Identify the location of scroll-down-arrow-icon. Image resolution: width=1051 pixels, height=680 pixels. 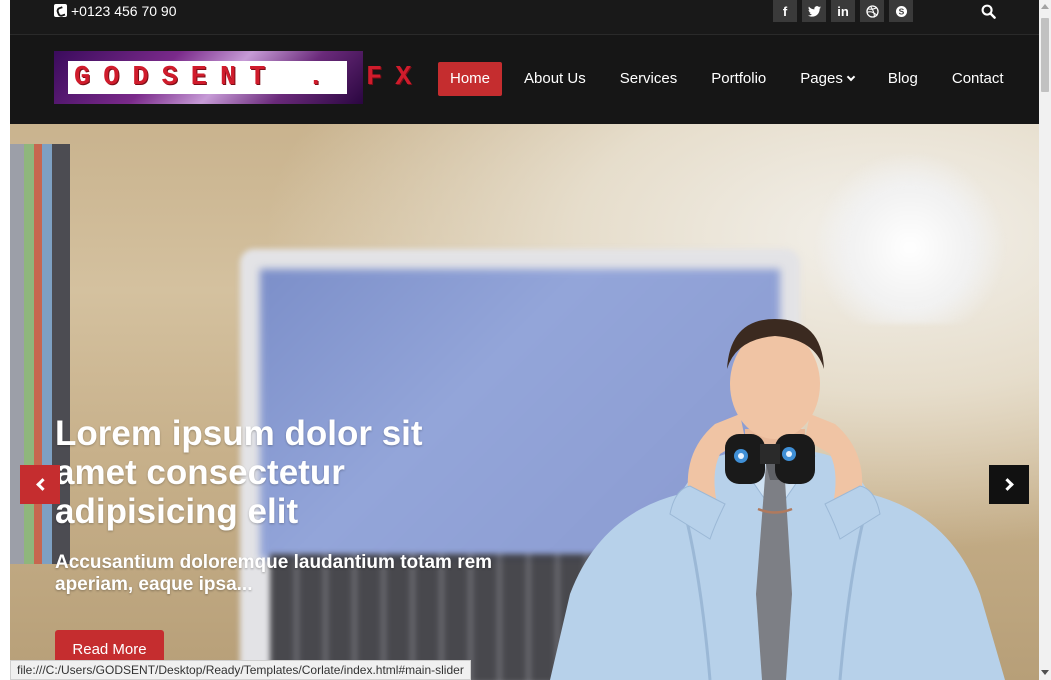
(1045, 672).